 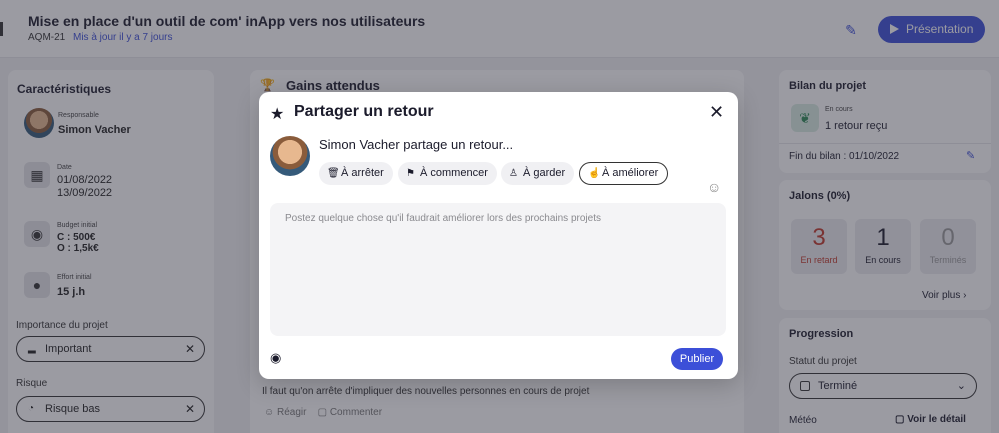 I want to click on chip-improve: ☝ À améliorer, so click(x=624, y=173).